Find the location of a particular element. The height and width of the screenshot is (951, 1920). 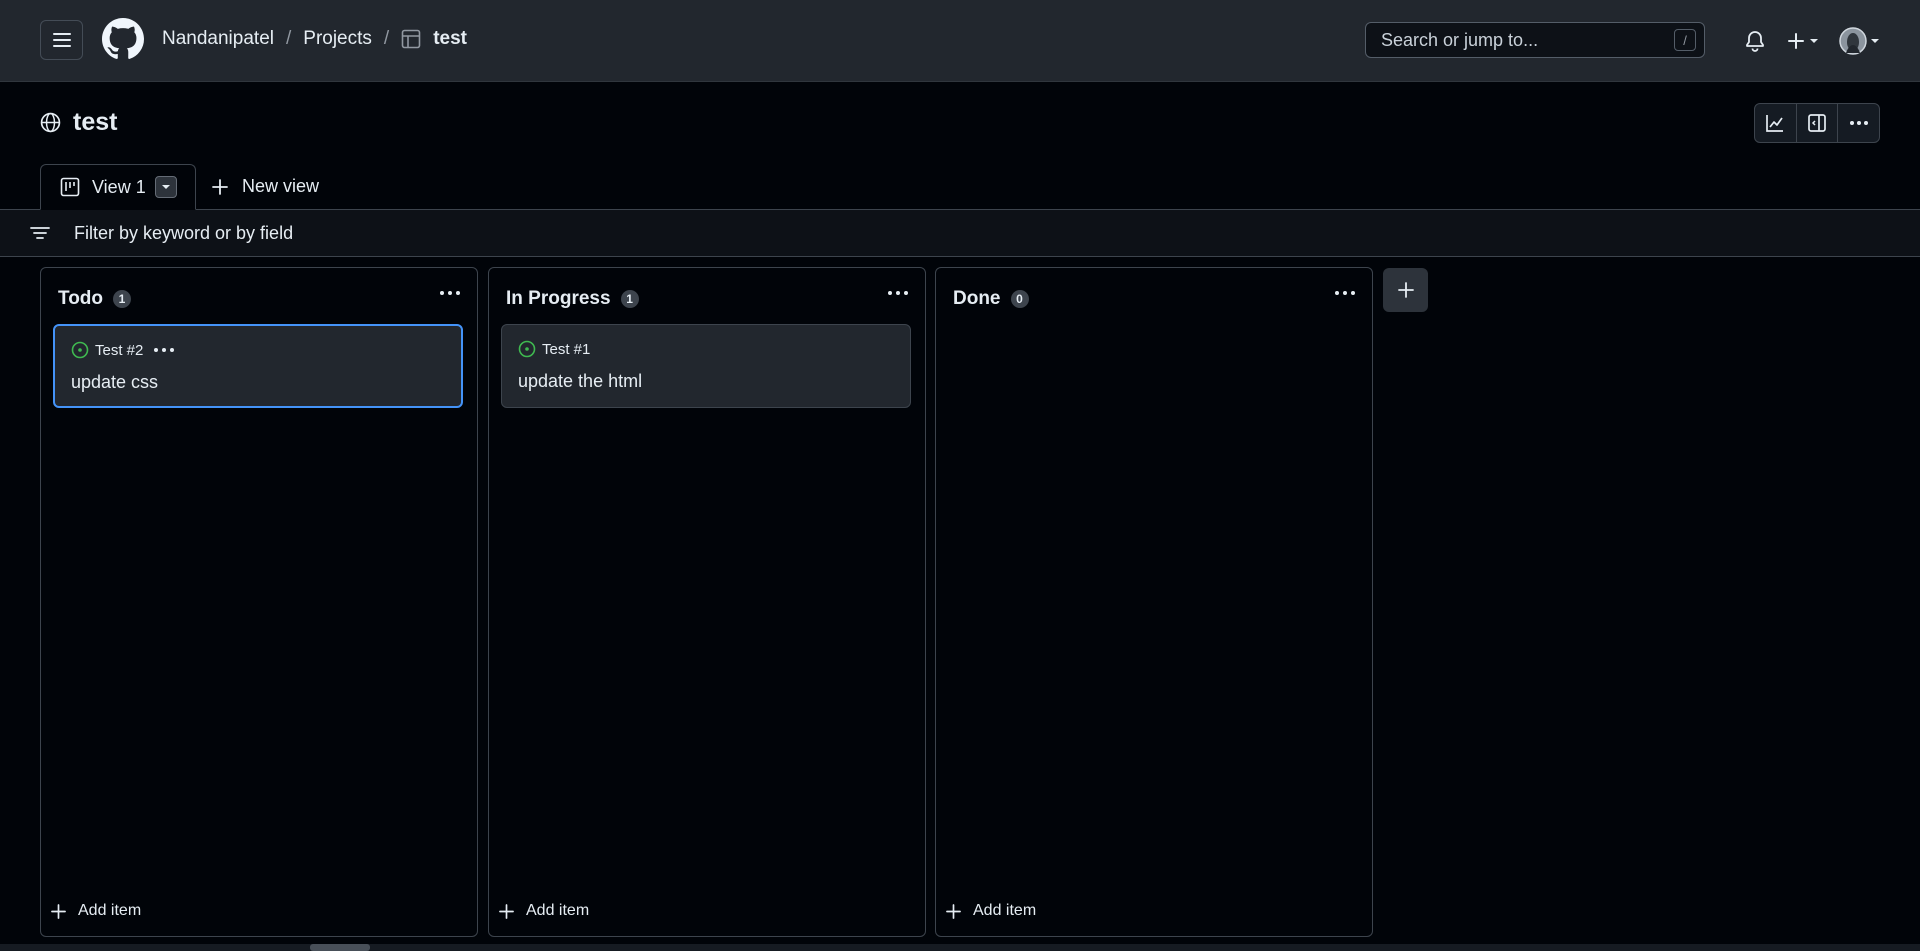

avatar-menu-button is located at coordinates (1859, 41).